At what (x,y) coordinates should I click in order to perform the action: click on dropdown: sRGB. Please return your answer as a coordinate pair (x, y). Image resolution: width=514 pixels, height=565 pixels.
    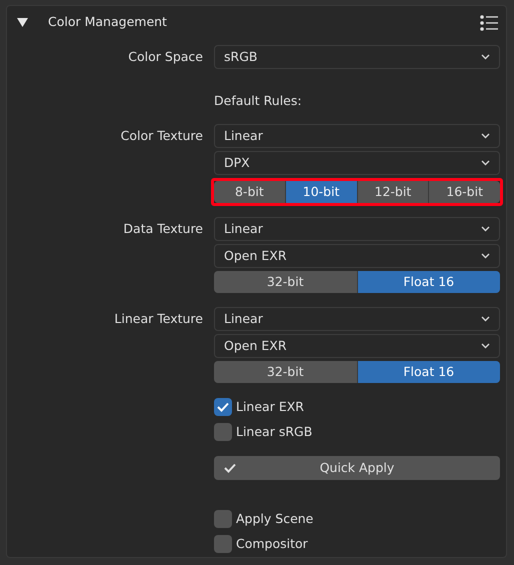
    Looking at the image, I should click on (357, 57).